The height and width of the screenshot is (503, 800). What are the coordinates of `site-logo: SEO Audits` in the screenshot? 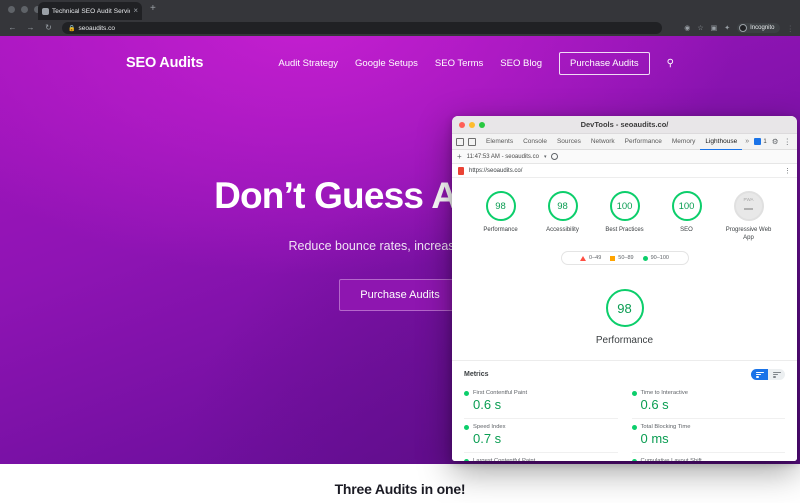 It's located at (164, 63).